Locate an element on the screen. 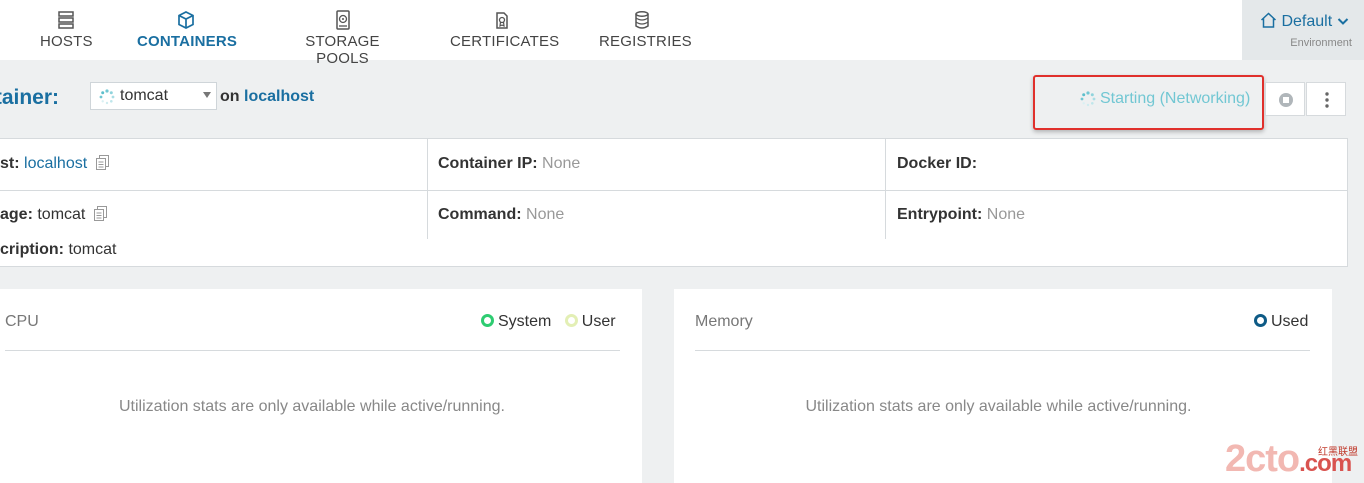  stop-icon is located at coordinates (1286, 100).